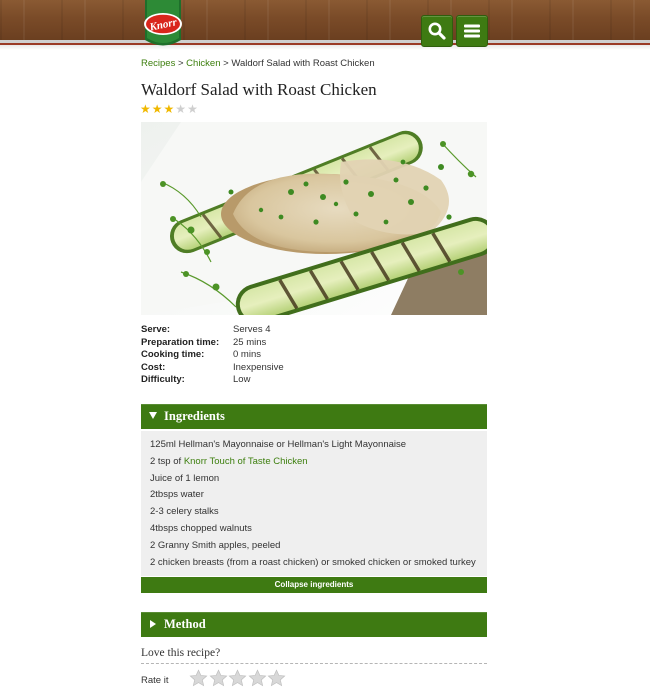  I want to click on fact-label: Preparation time:, so click(180, 342).